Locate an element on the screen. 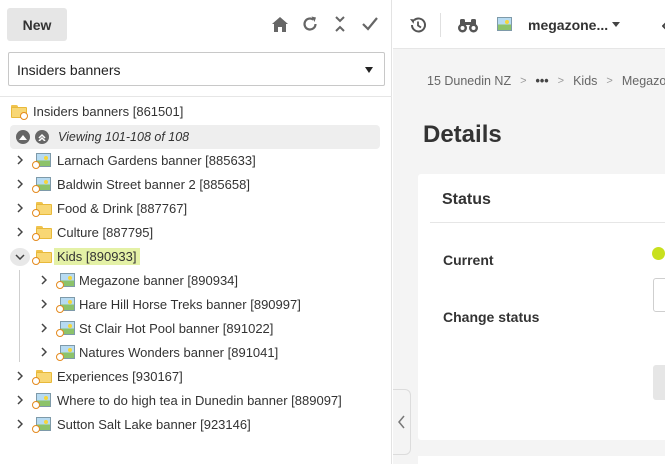 The width and height of the screenshot is (665, 464). status-indicator-icon is located at coordinates (658, 253).